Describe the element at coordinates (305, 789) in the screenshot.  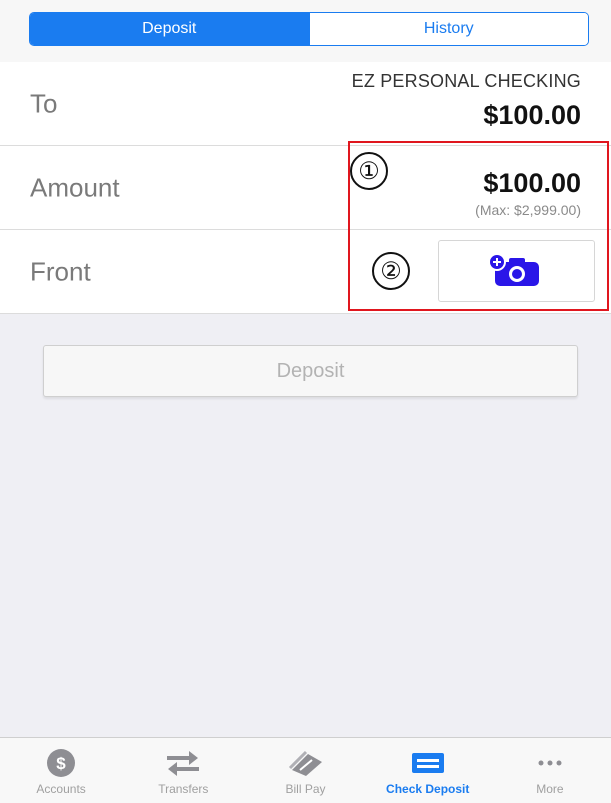
I see `tab-bill-pay-label: Bill Pay` at that location.